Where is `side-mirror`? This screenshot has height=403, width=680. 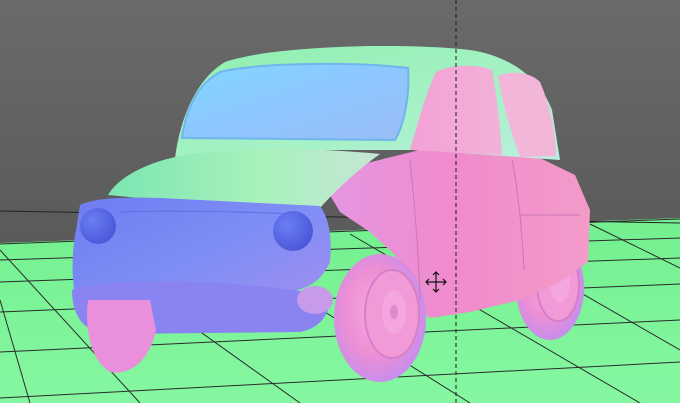 side-mirror is located at coordinates (315, 300).